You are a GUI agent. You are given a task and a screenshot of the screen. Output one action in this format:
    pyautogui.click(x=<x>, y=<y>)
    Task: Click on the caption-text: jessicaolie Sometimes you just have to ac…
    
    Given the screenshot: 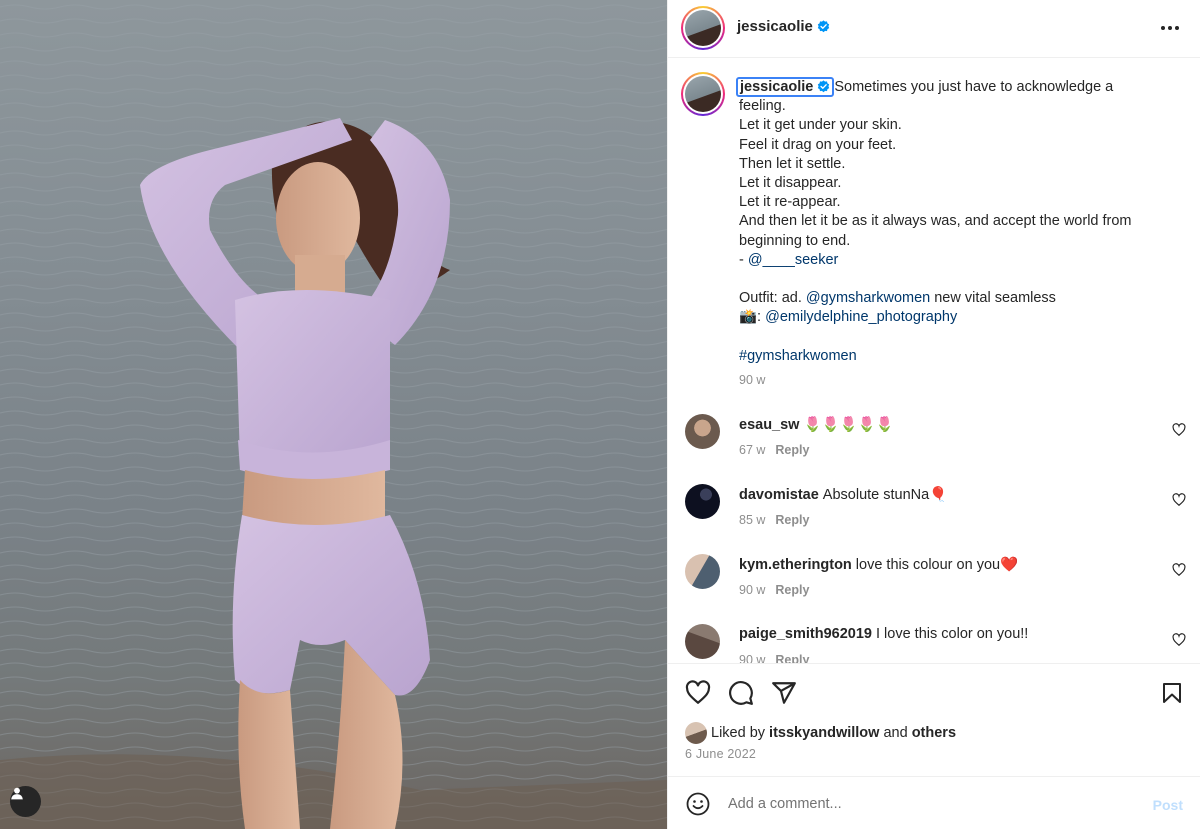 What is the action you would take?
    pyautogui.click(x=952, y=221)
    